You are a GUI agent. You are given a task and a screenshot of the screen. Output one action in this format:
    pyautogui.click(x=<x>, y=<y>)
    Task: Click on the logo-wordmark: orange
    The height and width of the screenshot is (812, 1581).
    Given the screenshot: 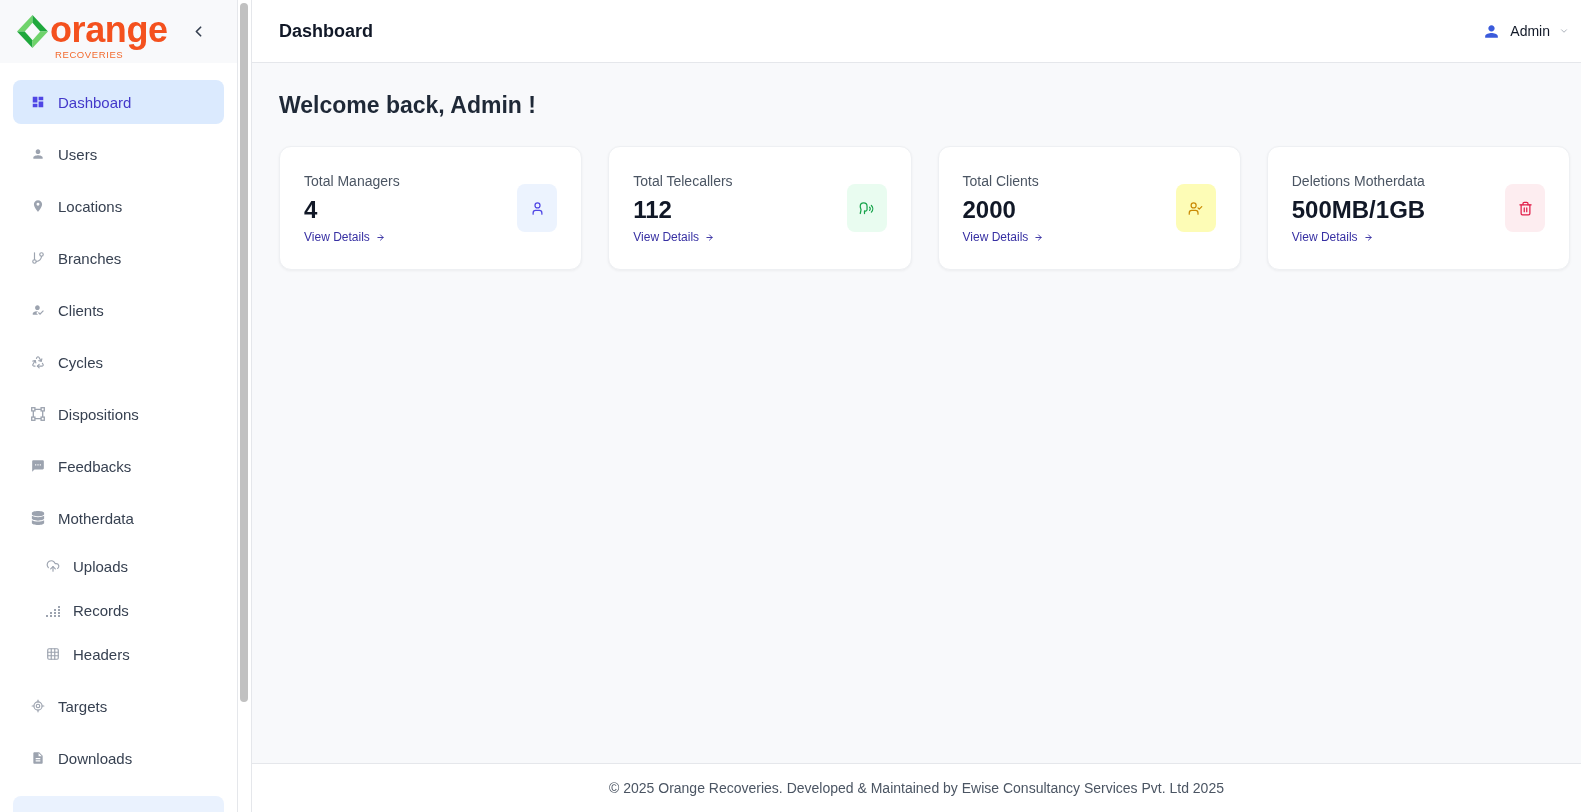 What is the action you would take?
    pyautogui.click(x=109, y=29)
    